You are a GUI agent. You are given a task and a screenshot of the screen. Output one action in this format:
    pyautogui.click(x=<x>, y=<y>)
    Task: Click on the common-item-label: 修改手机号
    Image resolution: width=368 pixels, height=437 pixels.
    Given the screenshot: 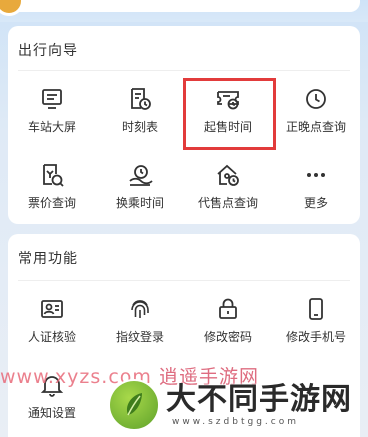 What is the action you would take?
    pyautogui.click(x=315, y=337)
    